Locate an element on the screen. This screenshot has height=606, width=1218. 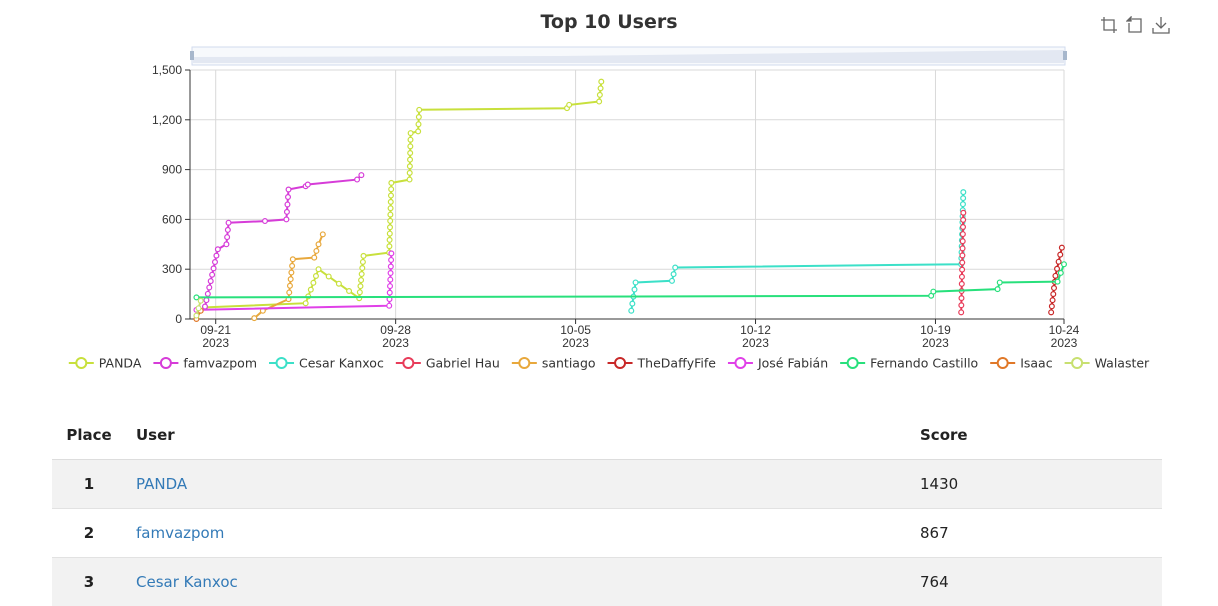
y-axis: 03006009001,2001,500 is located at coordinates (171, 194).